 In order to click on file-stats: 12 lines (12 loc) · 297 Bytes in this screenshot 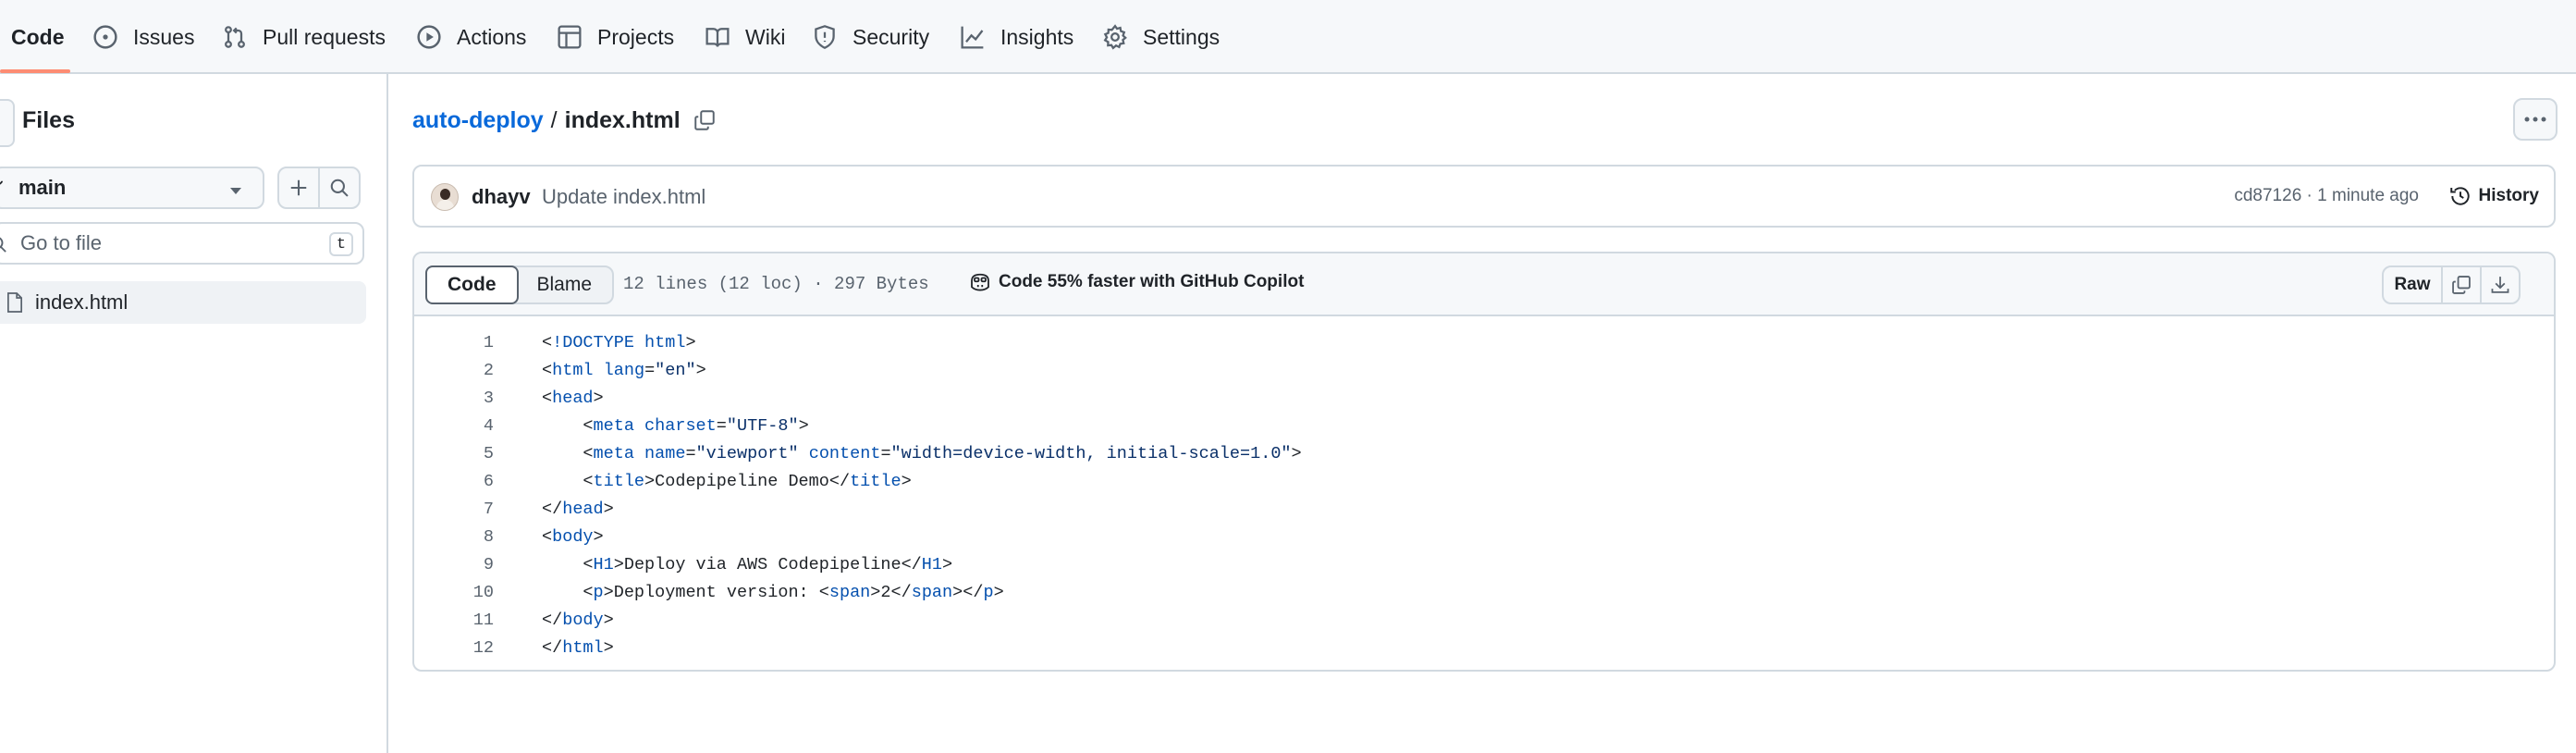, I will do `click(776, 284)`.